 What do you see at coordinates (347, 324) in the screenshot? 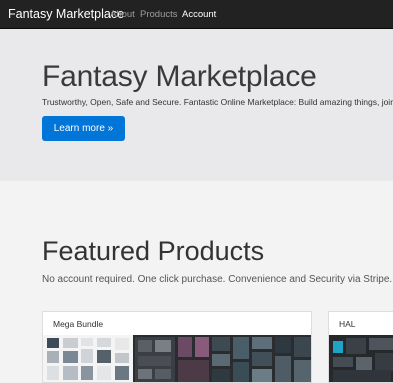
I see `product-card-title: HAL` at bounding box center [347, 324].